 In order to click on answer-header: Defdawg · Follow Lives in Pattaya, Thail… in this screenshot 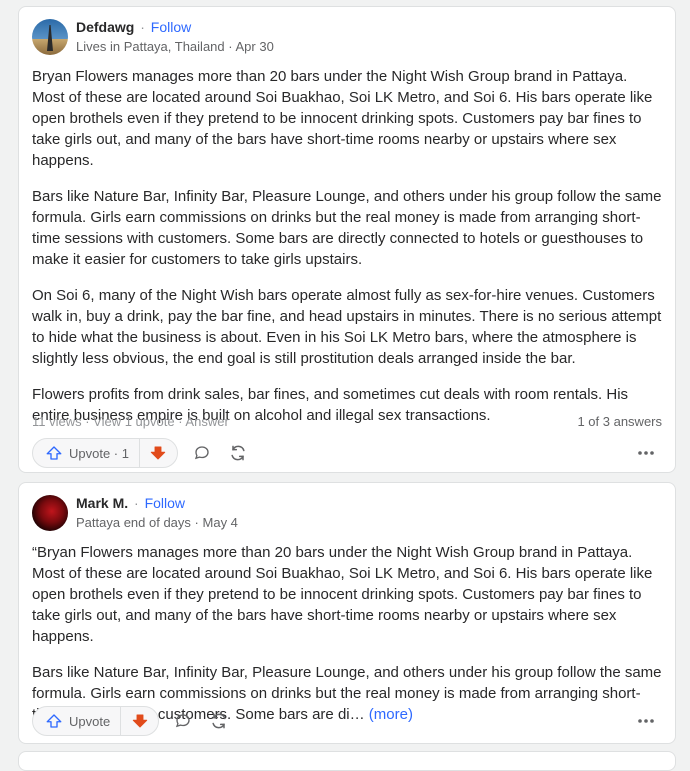, I will do `click(153, 37)`.